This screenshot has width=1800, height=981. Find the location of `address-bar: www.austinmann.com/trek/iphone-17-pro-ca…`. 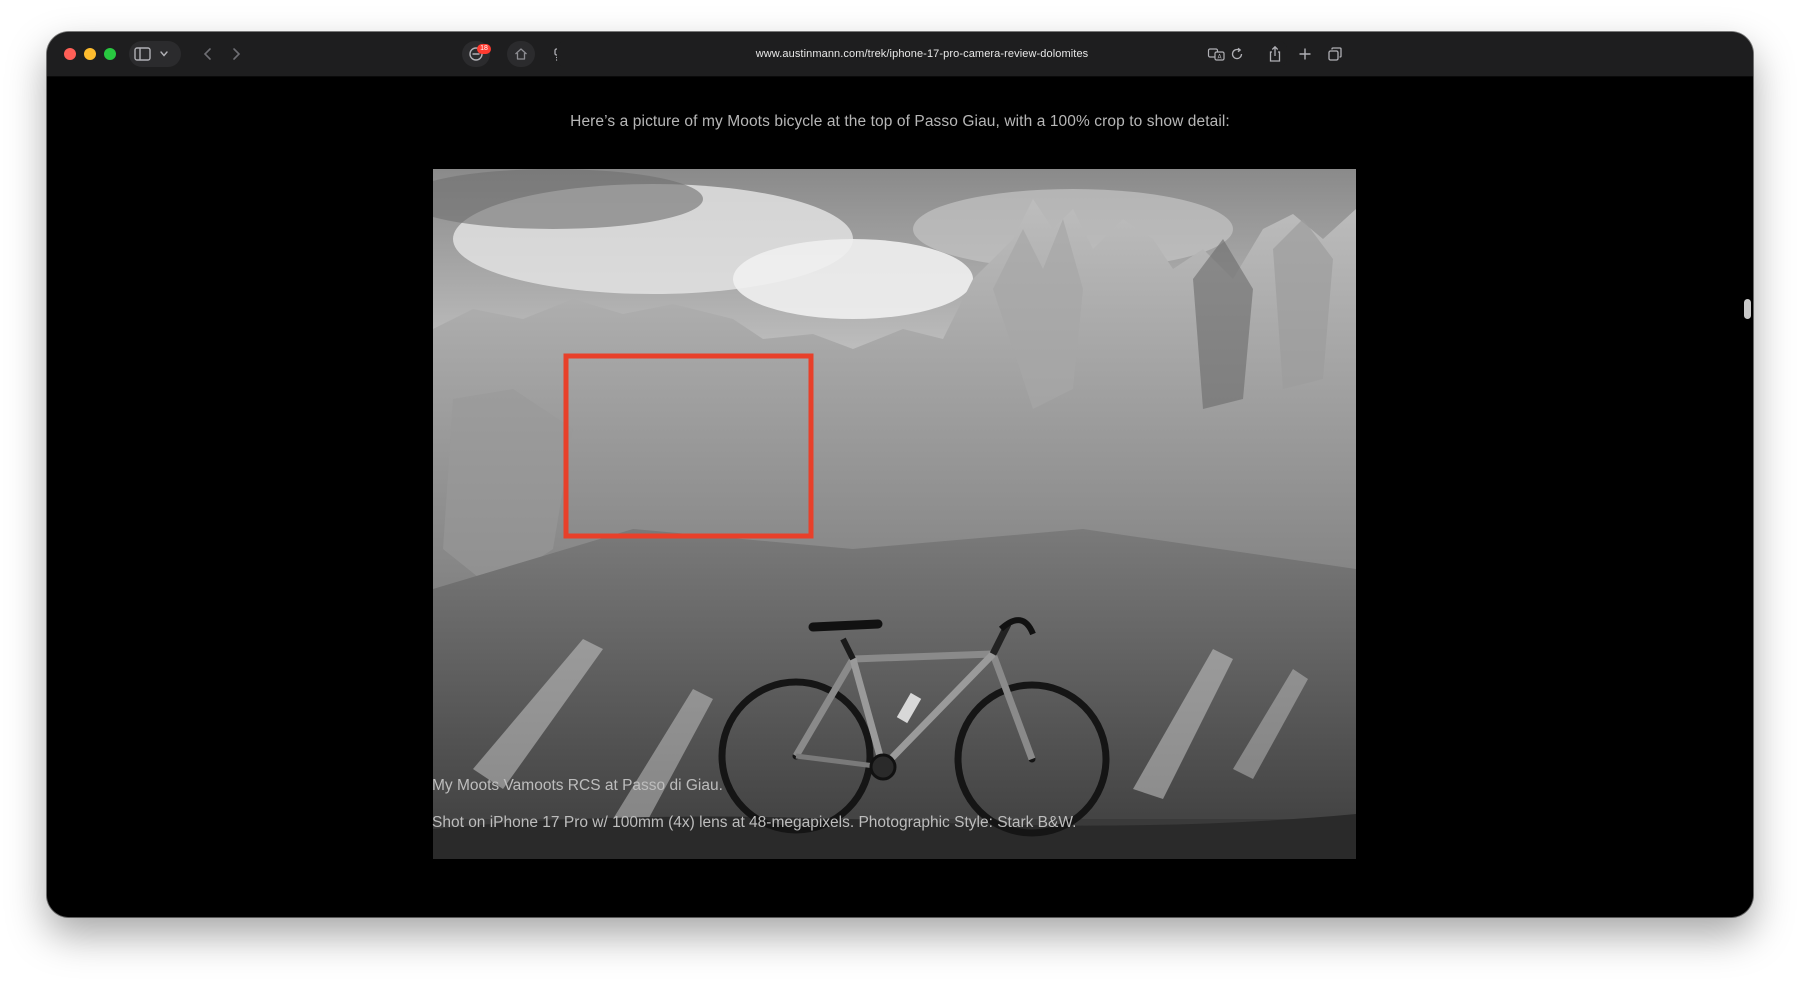

address-bar: www.austinmann.com/trek/iphone-17-pro-ca… is located at coordinates (922, 54).